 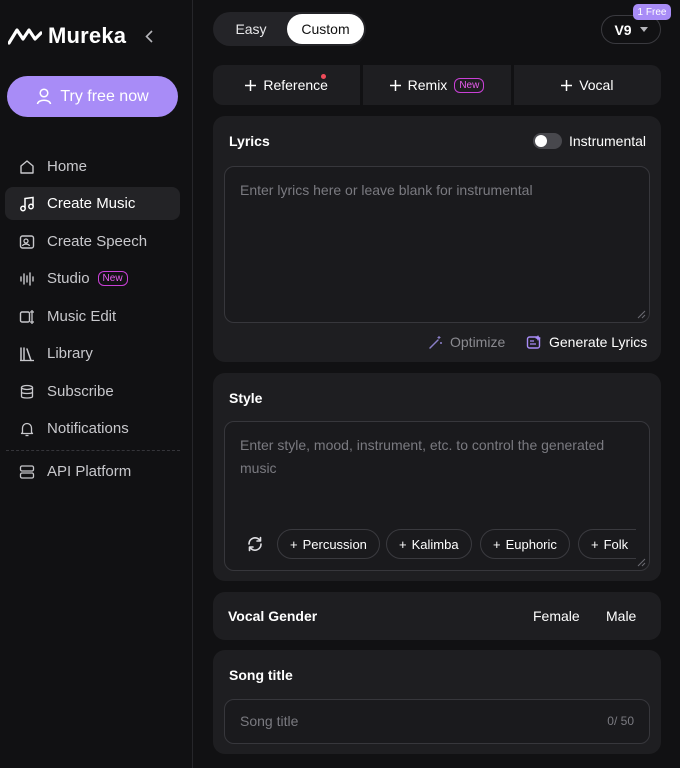 I want to click on sidebar-item-label: Create Music, so click(x=91, y=203).